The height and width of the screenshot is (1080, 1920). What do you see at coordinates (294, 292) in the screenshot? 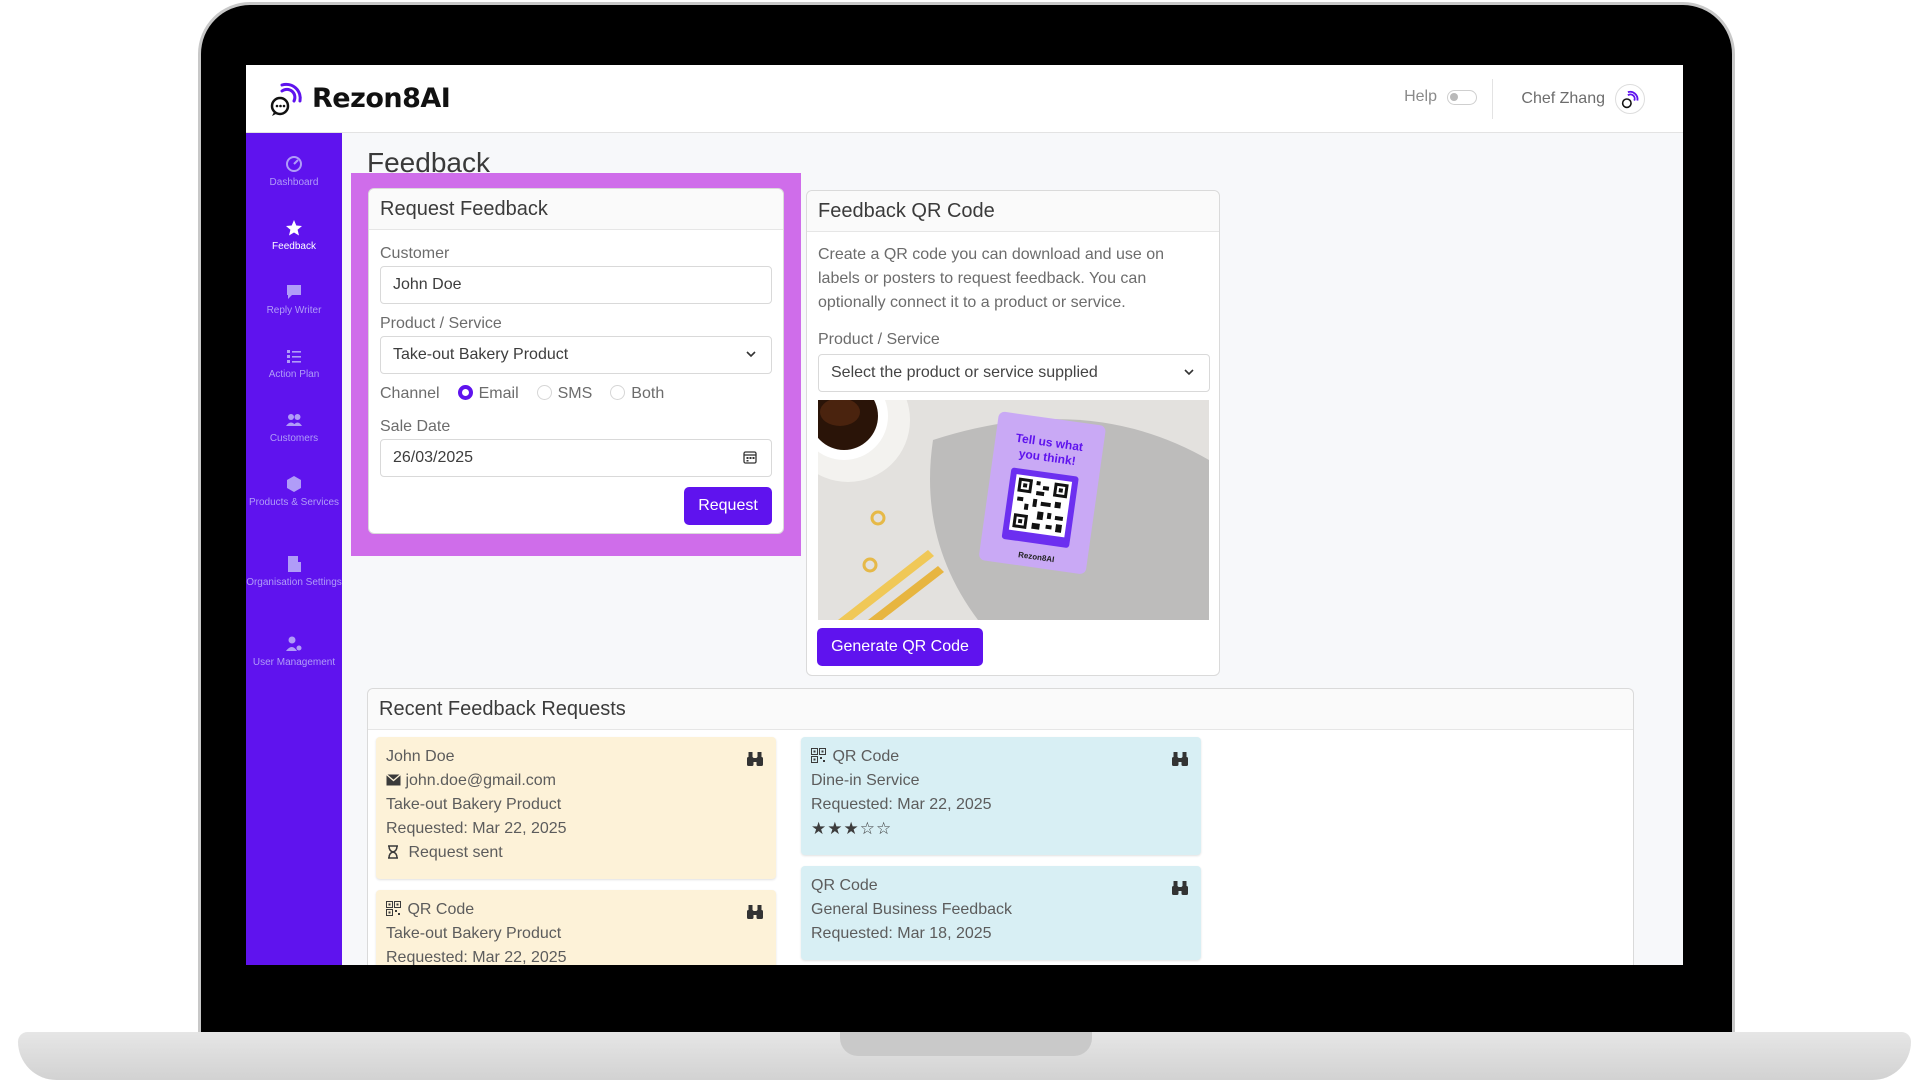
I see `chat-icon` at bounding box center [294, 292].